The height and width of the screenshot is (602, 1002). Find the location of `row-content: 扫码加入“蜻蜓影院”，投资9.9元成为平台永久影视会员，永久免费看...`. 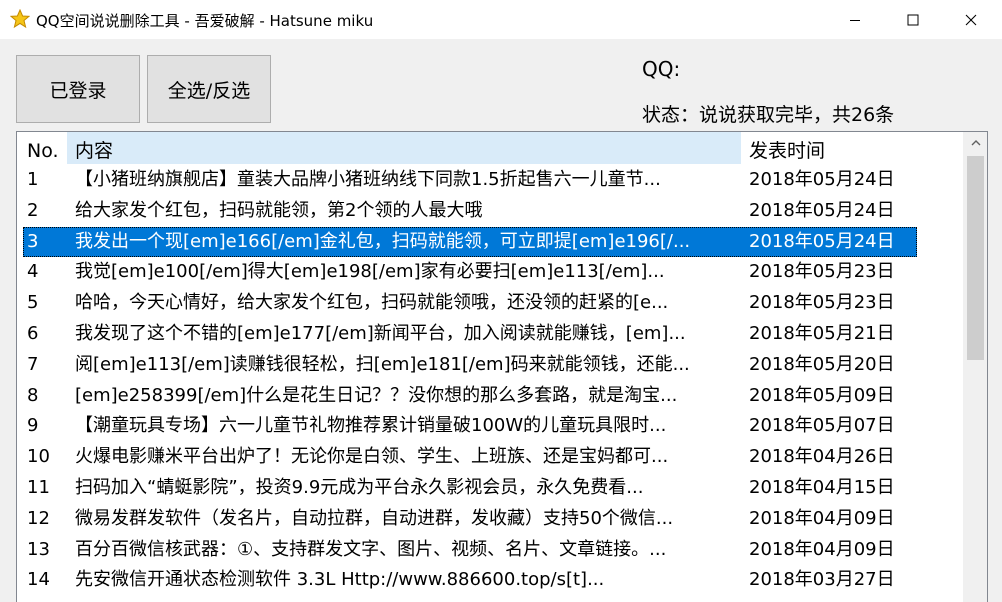

row-content: 扫码加入“蜻蜓影院”，投资9.9元成为平台永久影视会员，永久免费看... is located at coordinates (359, 487).